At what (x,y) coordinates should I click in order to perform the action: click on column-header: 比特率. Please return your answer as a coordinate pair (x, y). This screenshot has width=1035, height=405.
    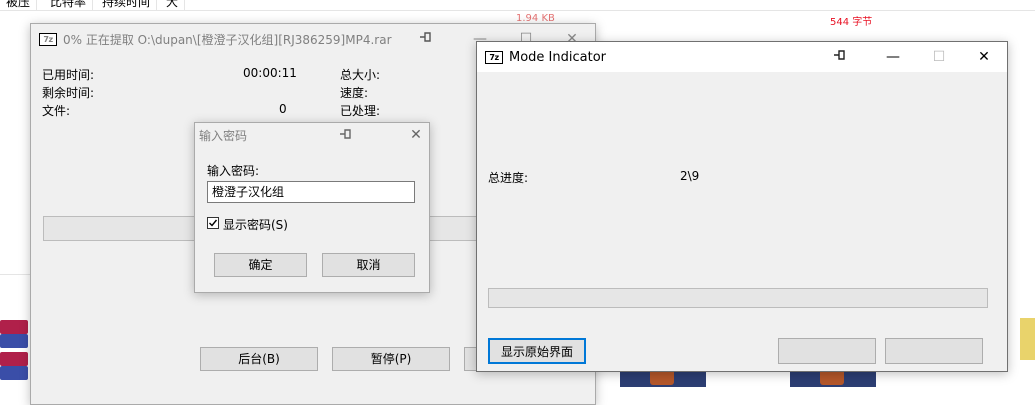
    Looking at the image, I should click on (69, 5).